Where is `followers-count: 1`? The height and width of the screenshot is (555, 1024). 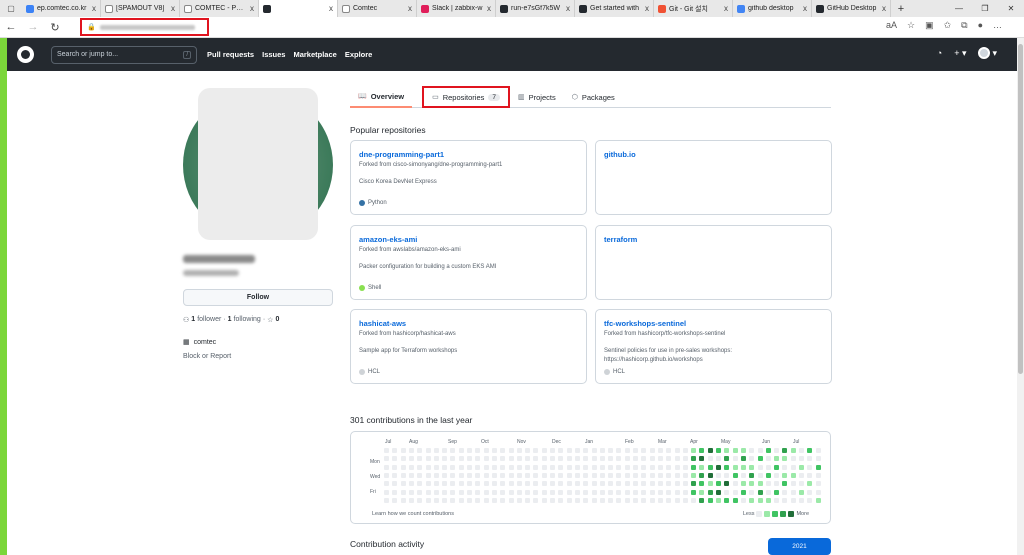
followers-count: 1 is located at coordinates (193, 320).